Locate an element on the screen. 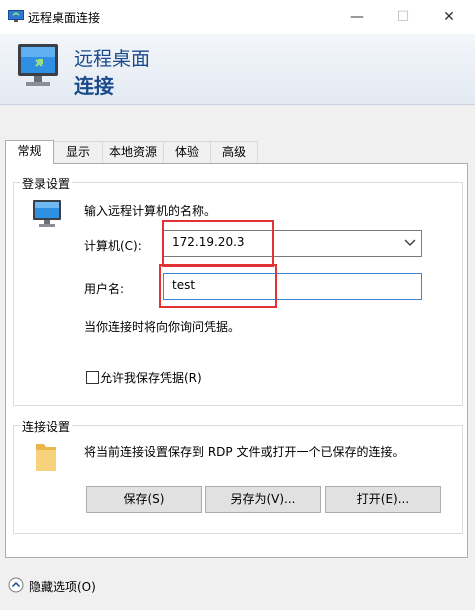 Image resolution: width=475 pixels, height=610 pixels. save-credentials-label: 允许我保存凭据(R) is located at coordinates (151, 377).